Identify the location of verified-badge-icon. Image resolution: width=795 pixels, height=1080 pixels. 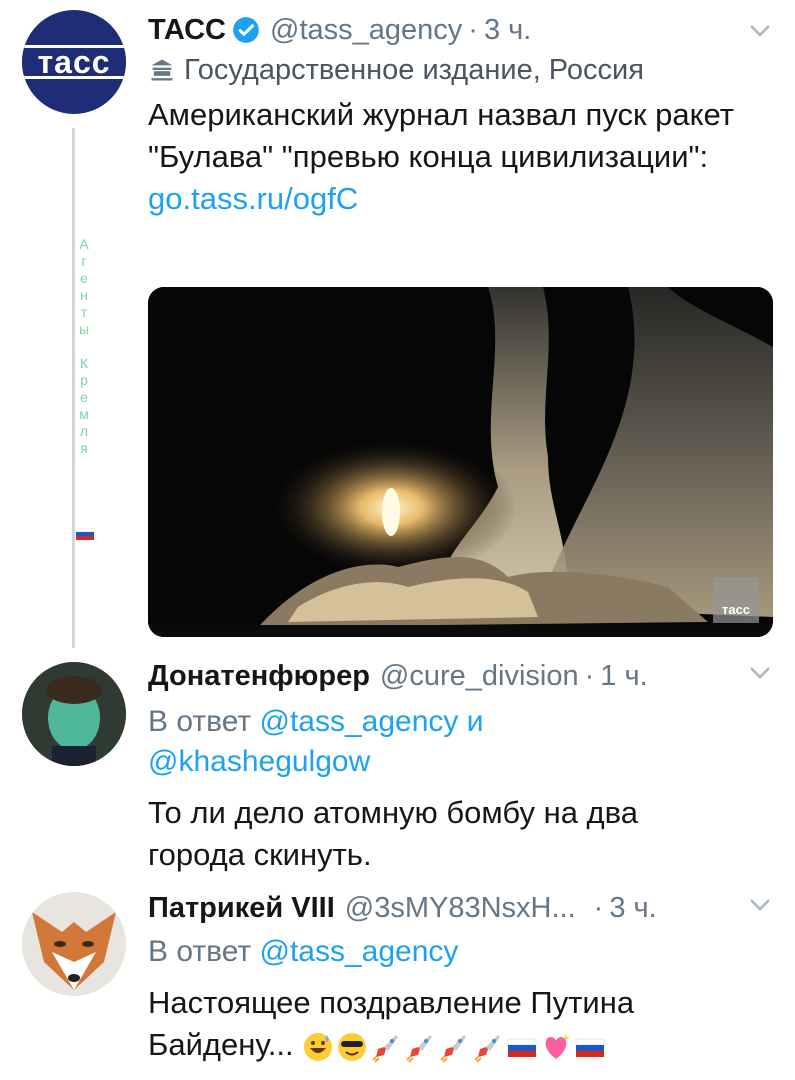
(246, 30).